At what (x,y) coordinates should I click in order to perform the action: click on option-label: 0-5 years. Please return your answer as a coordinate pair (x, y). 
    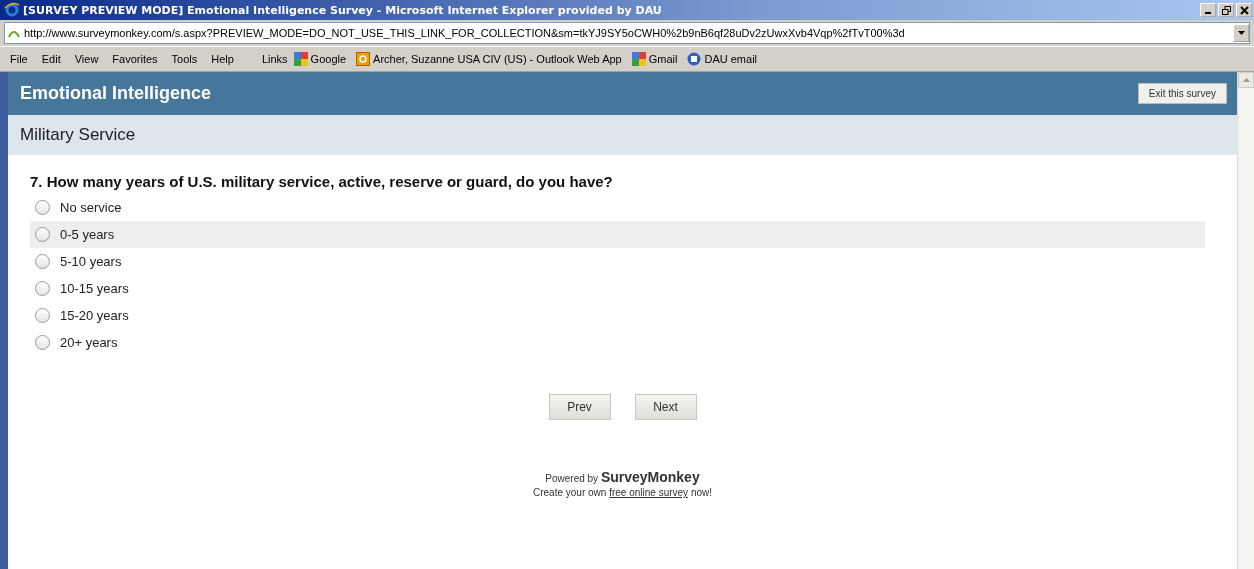
    Looking at the image, I should click on (87, 234).